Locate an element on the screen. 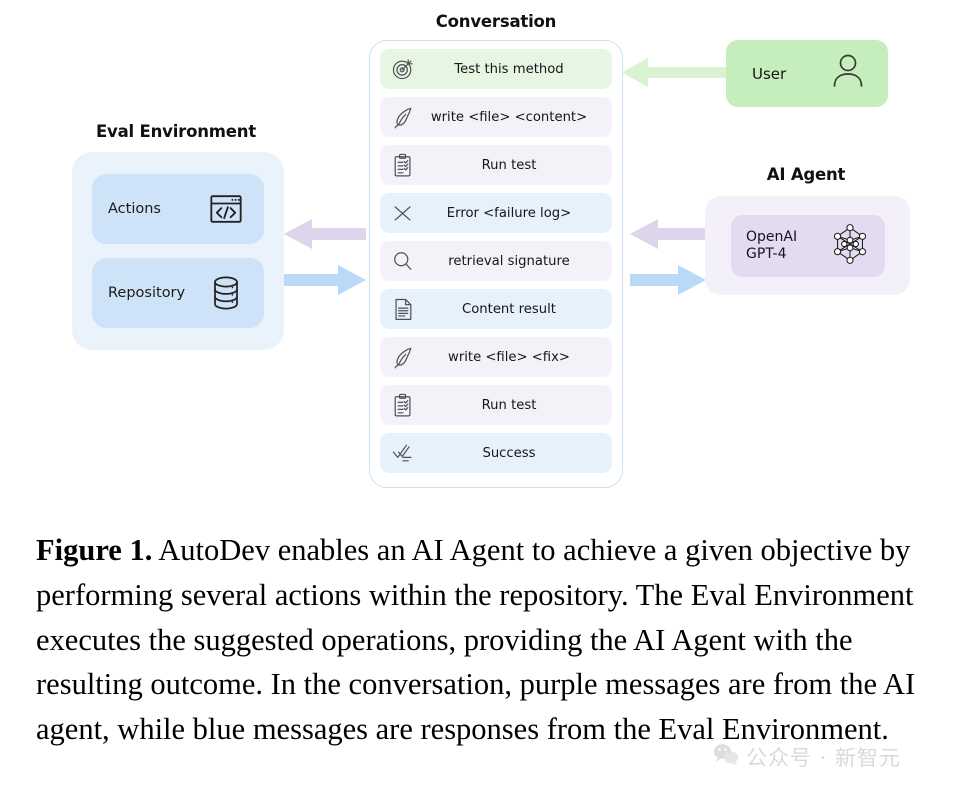 This screenshot has height=799, width=960. target-icon is located at coordinates (403, 69).